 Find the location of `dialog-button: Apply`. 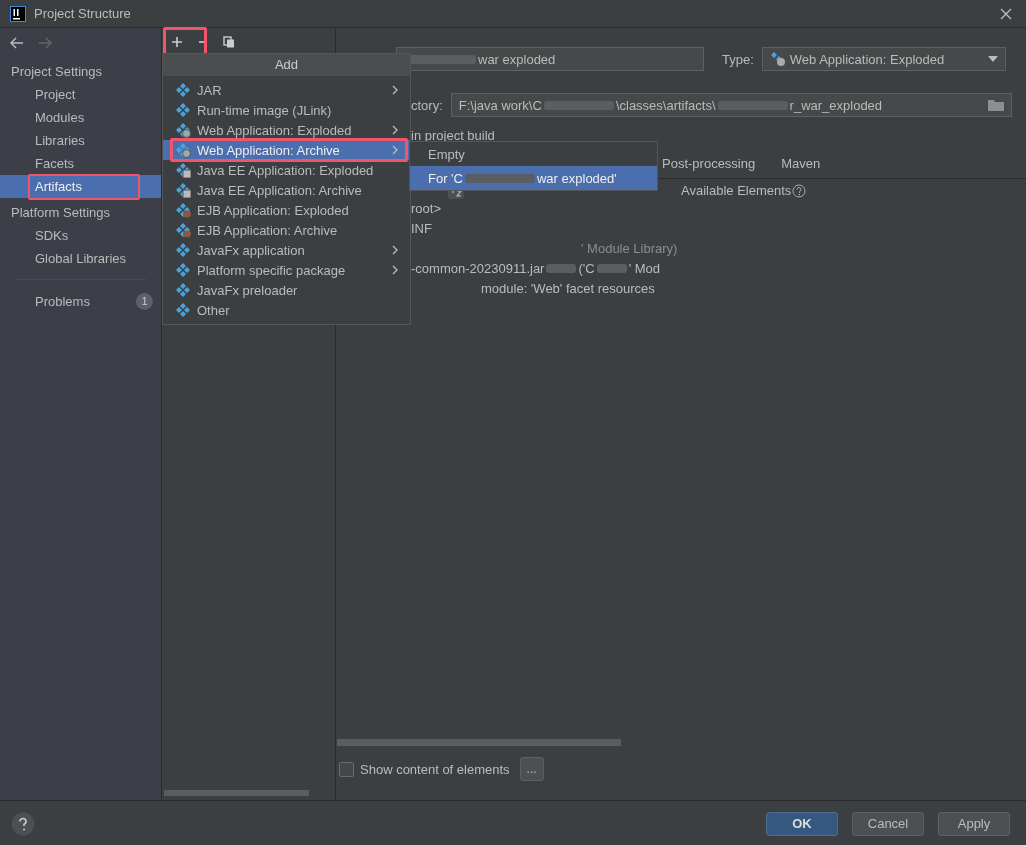

dialog-button: Apply is located at coordinates (974, 823).